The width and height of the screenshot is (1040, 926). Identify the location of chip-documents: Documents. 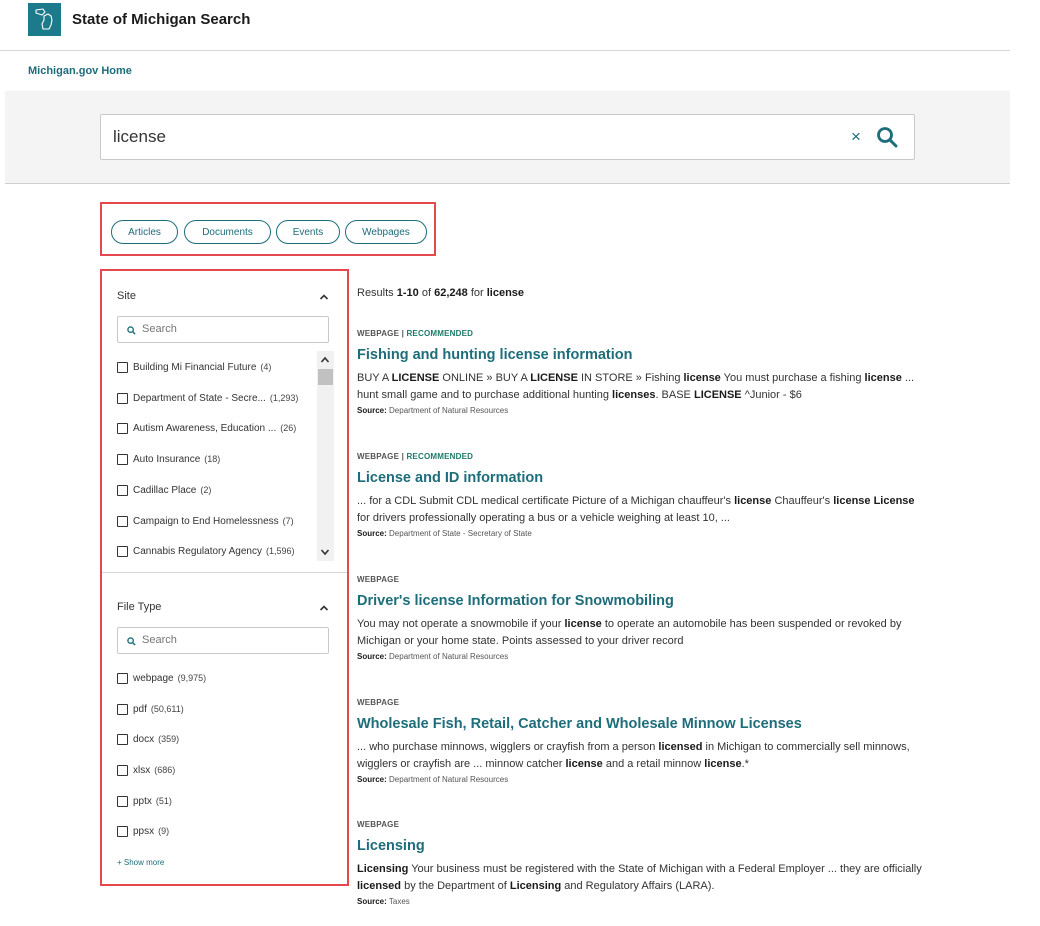
(227, 232).